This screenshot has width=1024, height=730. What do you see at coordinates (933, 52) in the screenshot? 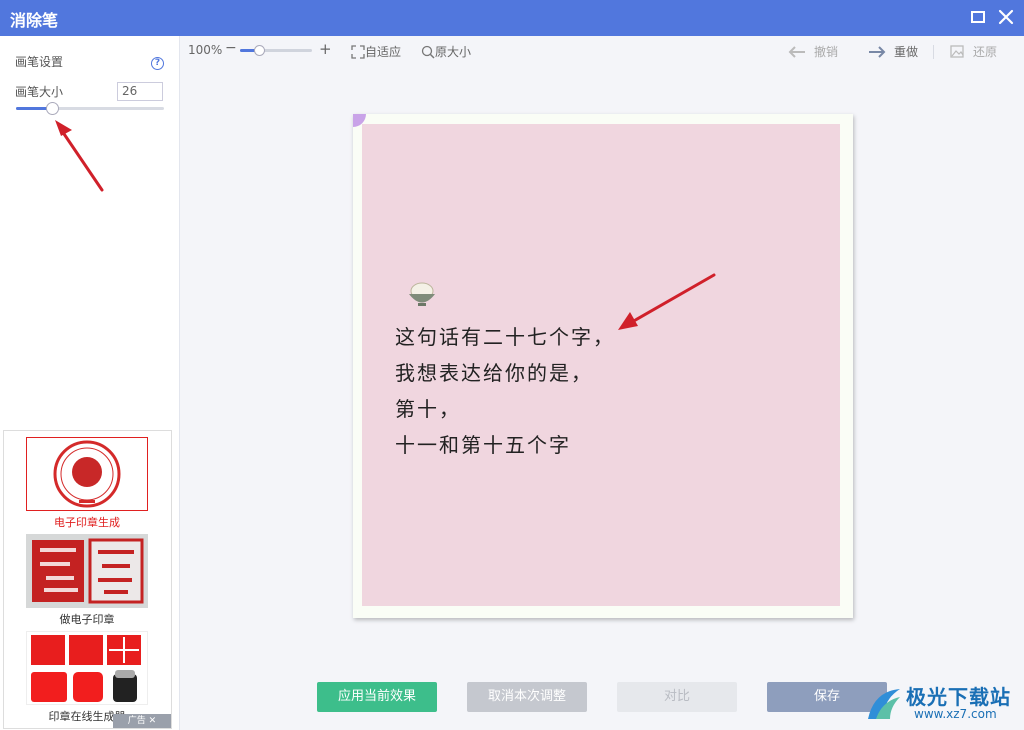
I see `toolbar-divider` at bounding box center [933, 52].